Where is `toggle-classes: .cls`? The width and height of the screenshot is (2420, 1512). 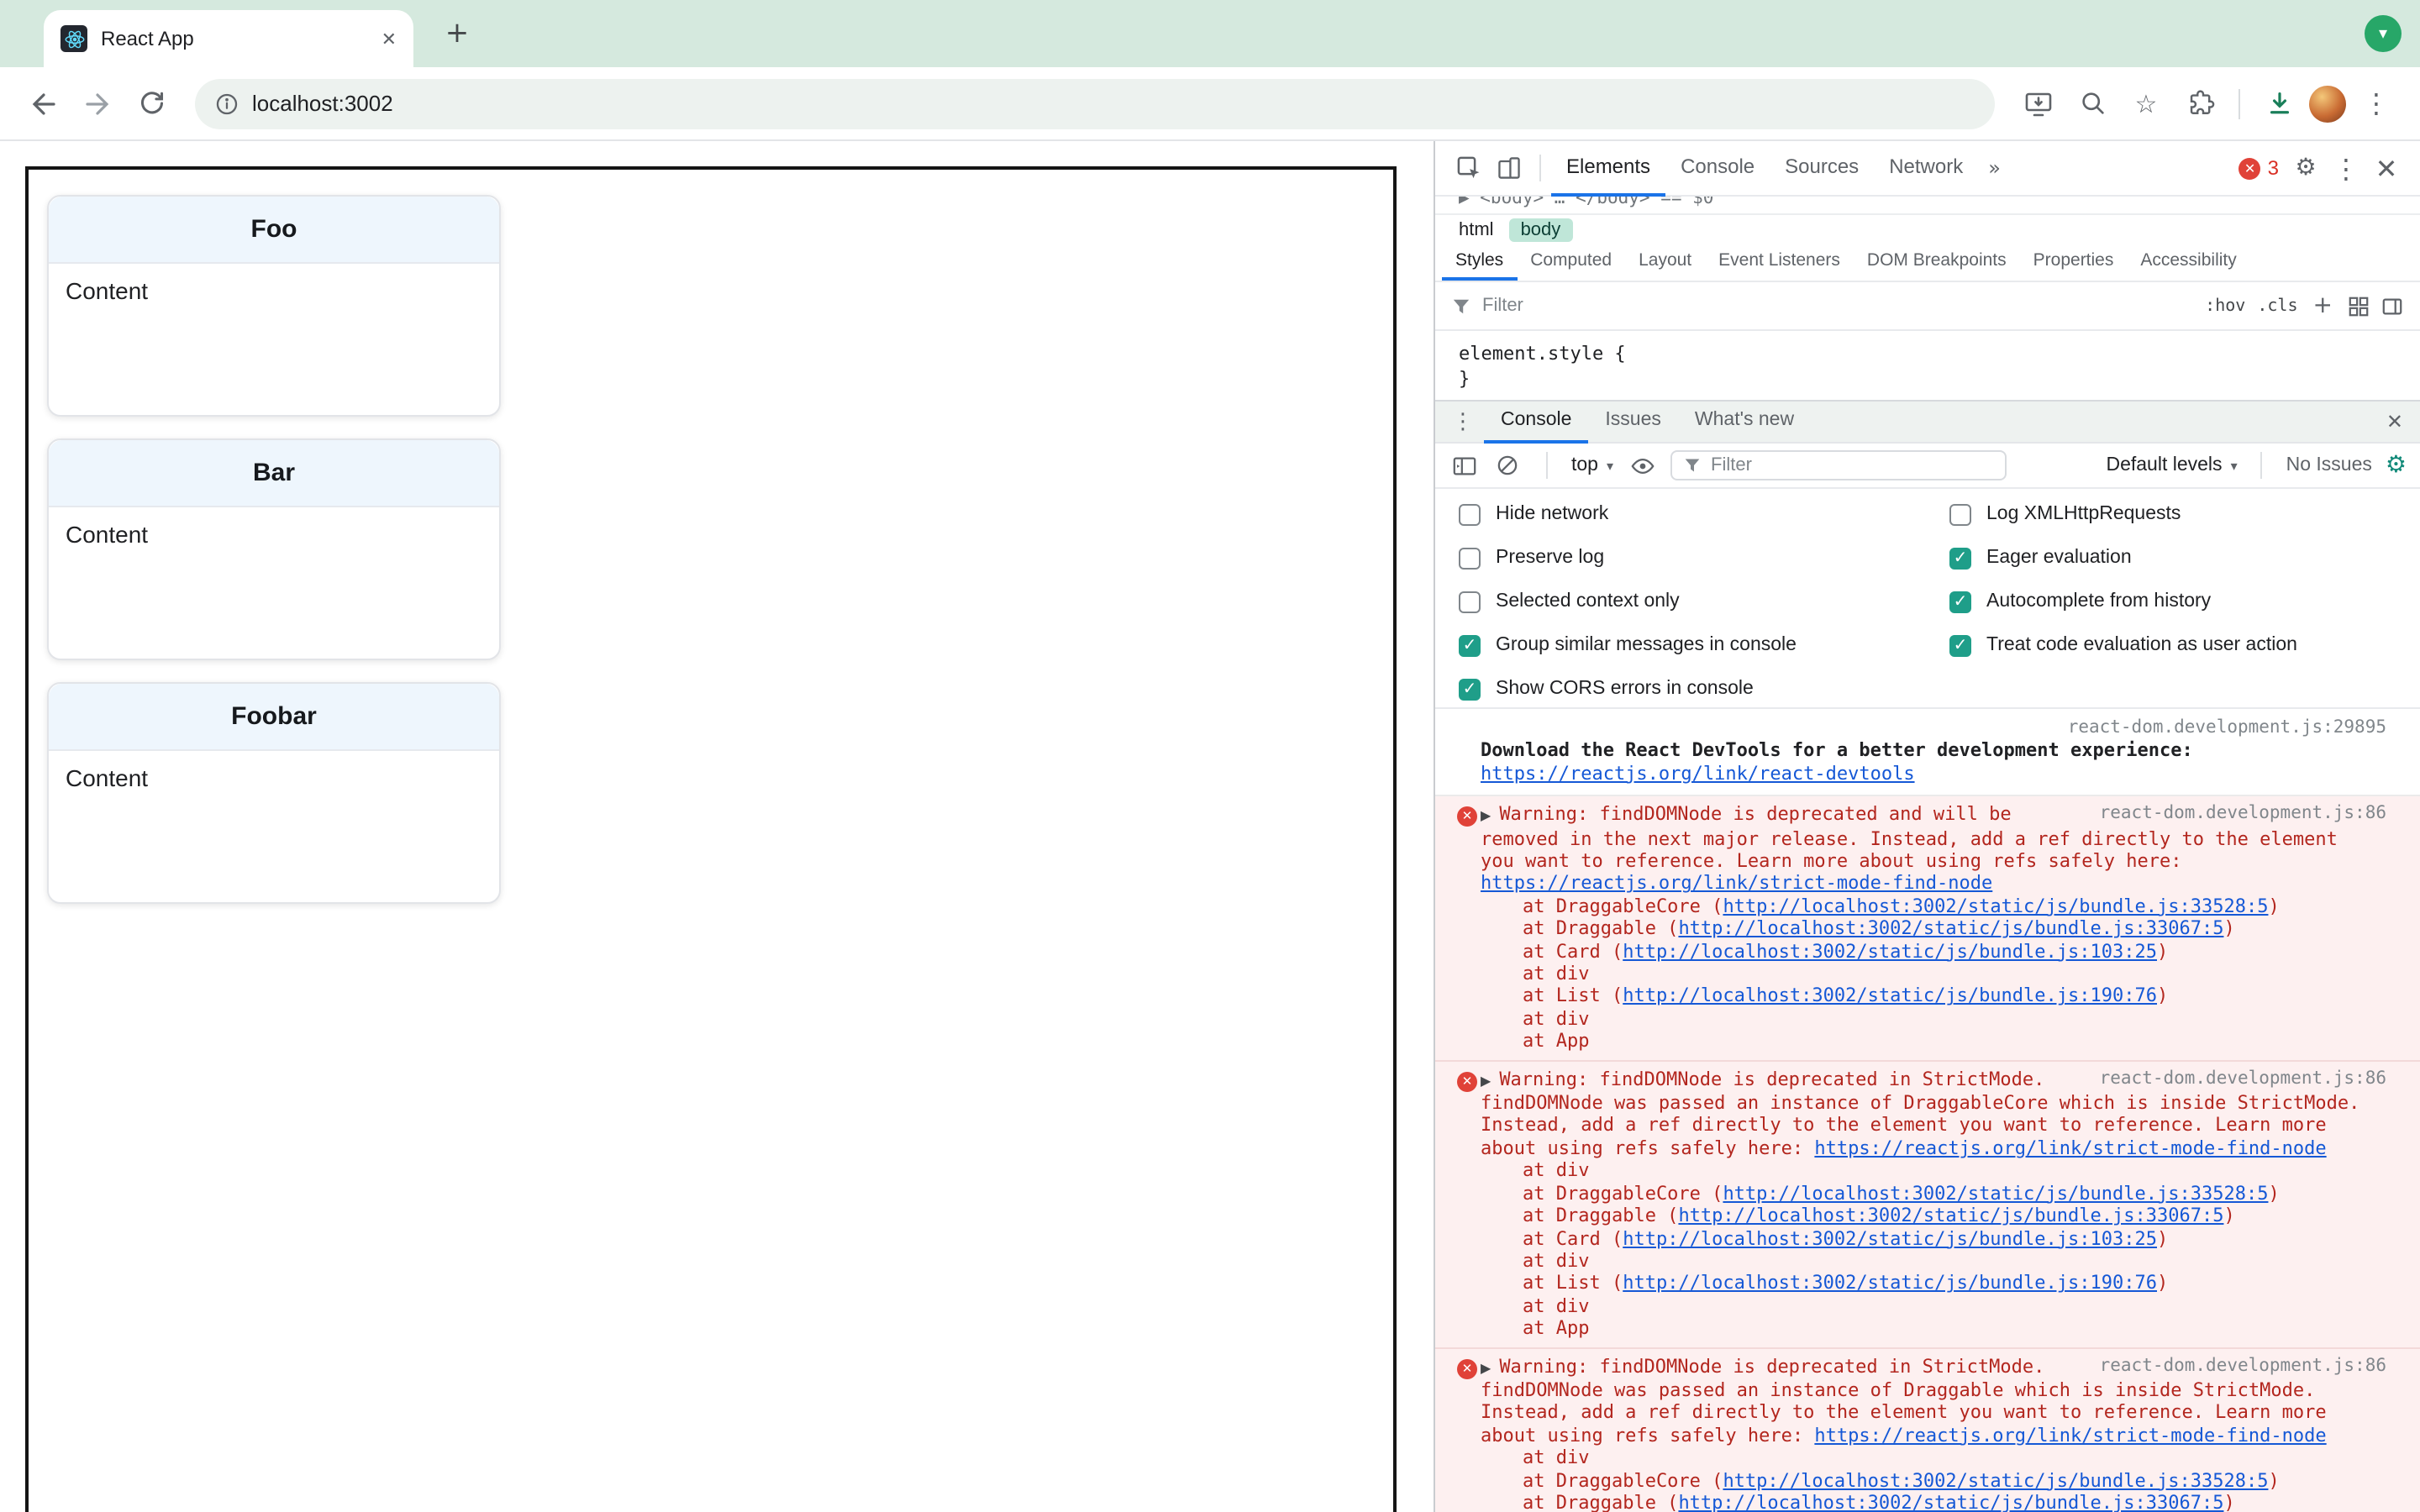
toggle-classes: .cls is located at coordinates (2277, 306).